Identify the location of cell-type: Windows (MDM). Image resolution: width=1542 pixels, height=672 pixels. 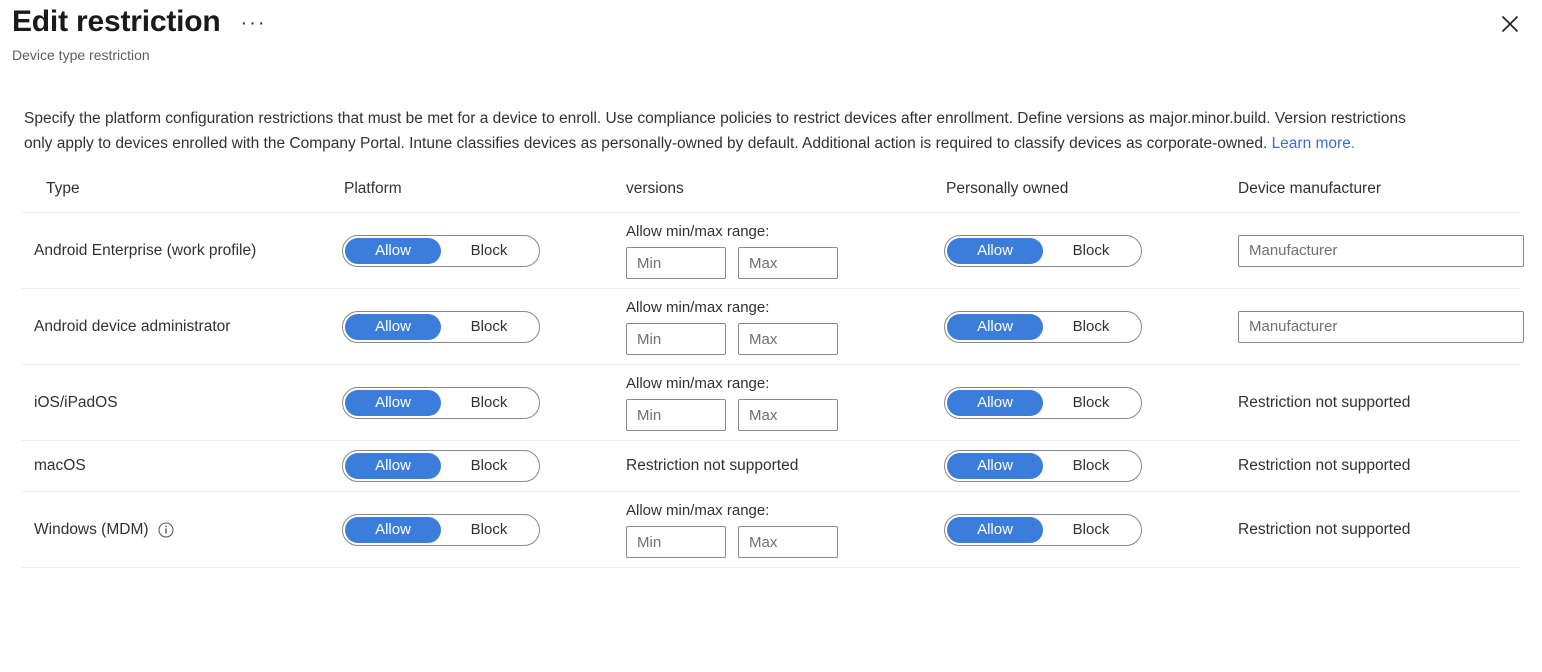
(177, 530).